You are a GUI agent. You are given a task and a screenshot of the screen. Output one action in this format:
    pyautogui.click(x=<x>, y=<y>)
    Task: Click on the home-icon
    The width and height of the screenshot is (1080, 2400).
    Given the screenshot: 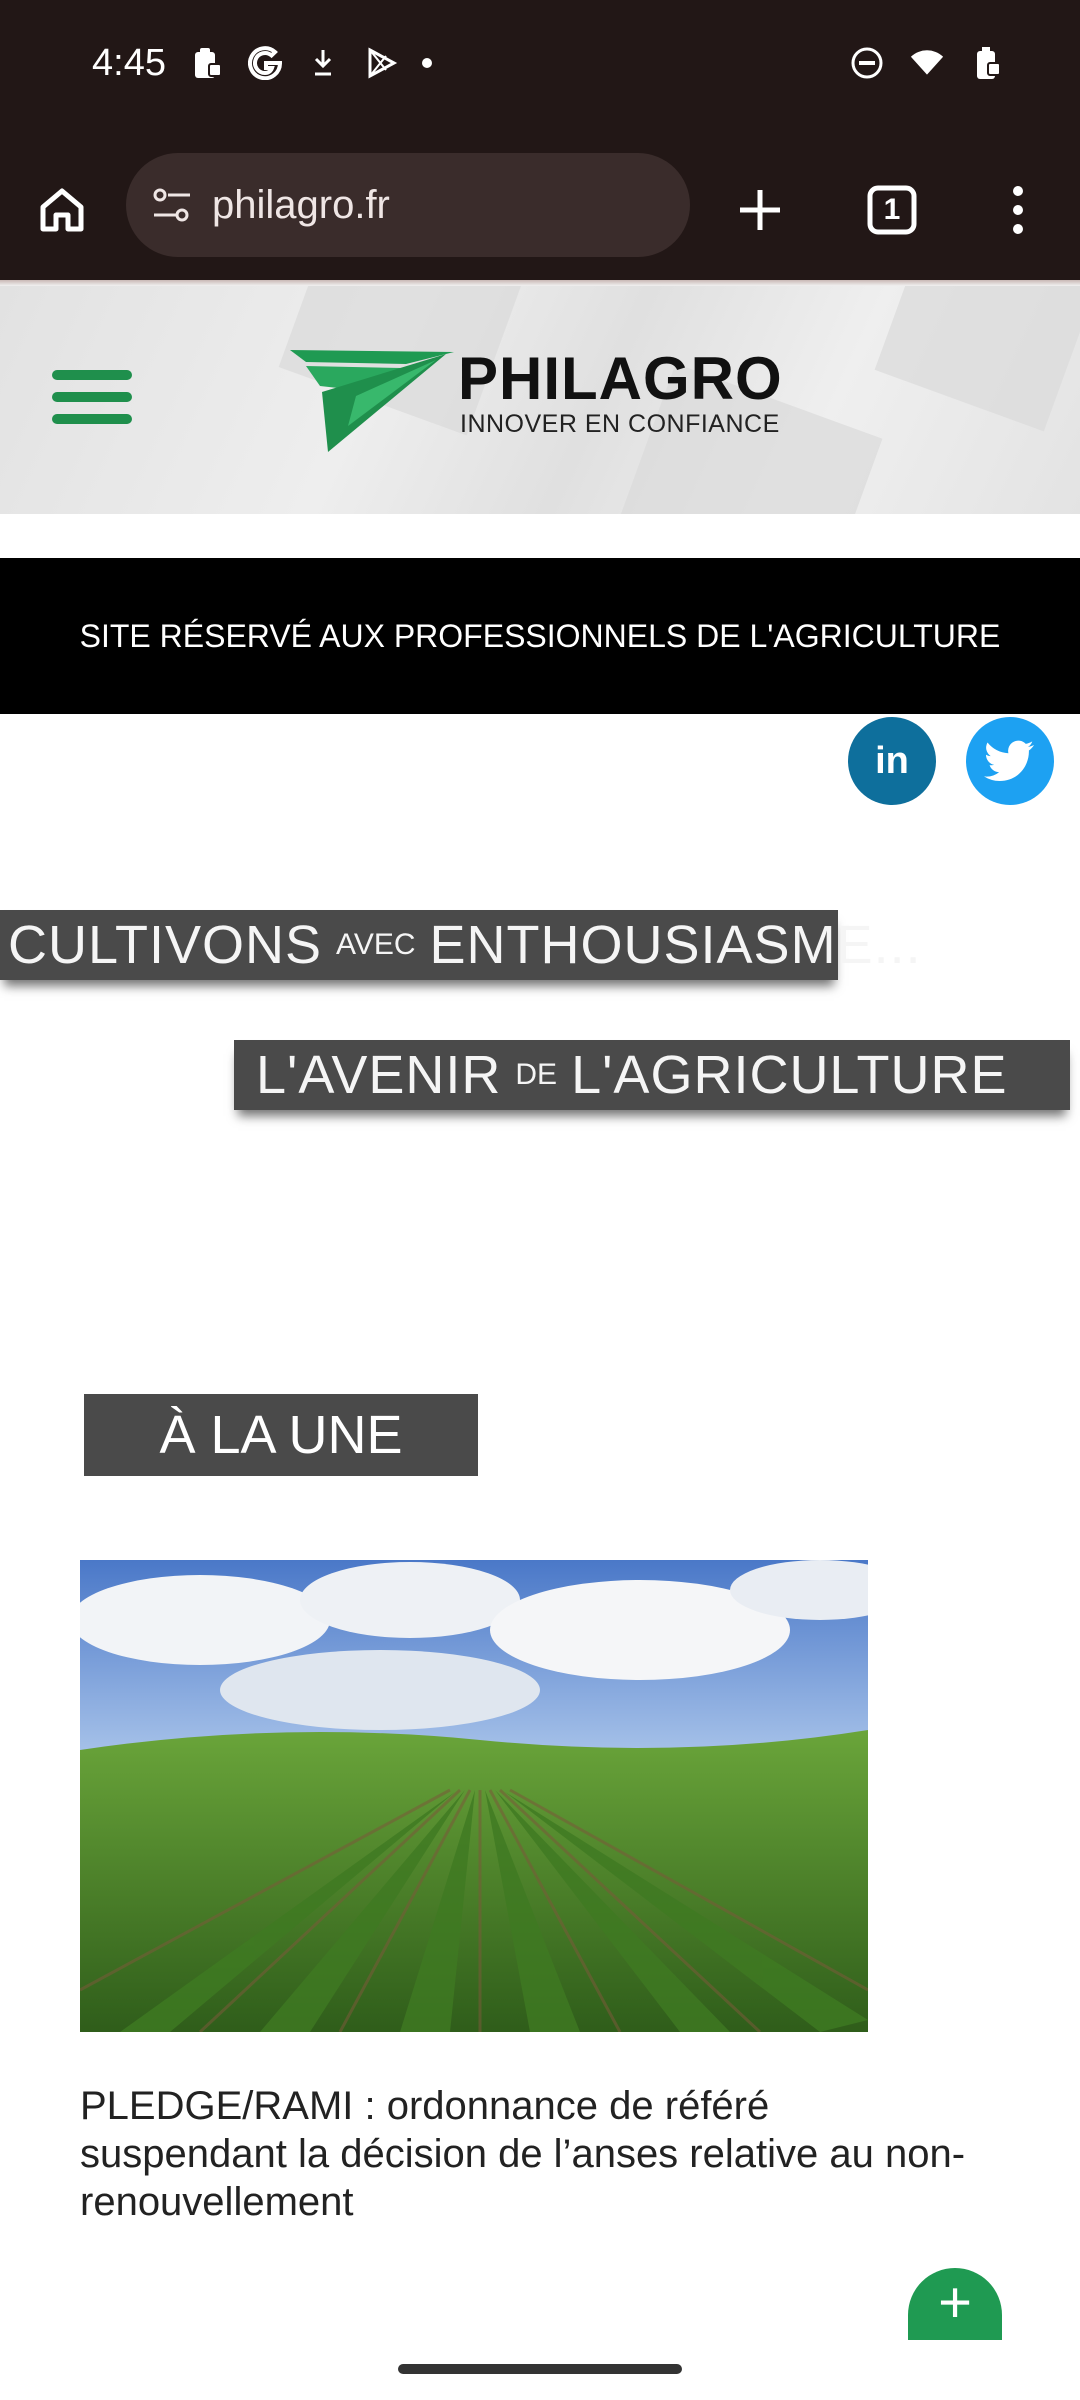 What is the action you would take?
    pyautogui.click(x=62, y=210)
    